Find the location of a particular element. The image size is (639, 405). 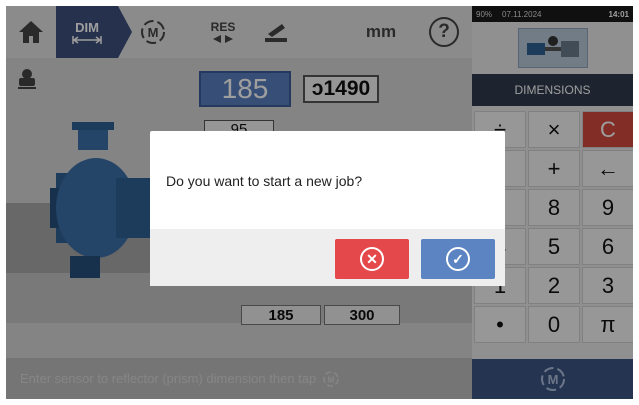

confirm-button: ✓ is located at coordinates (458, 259).